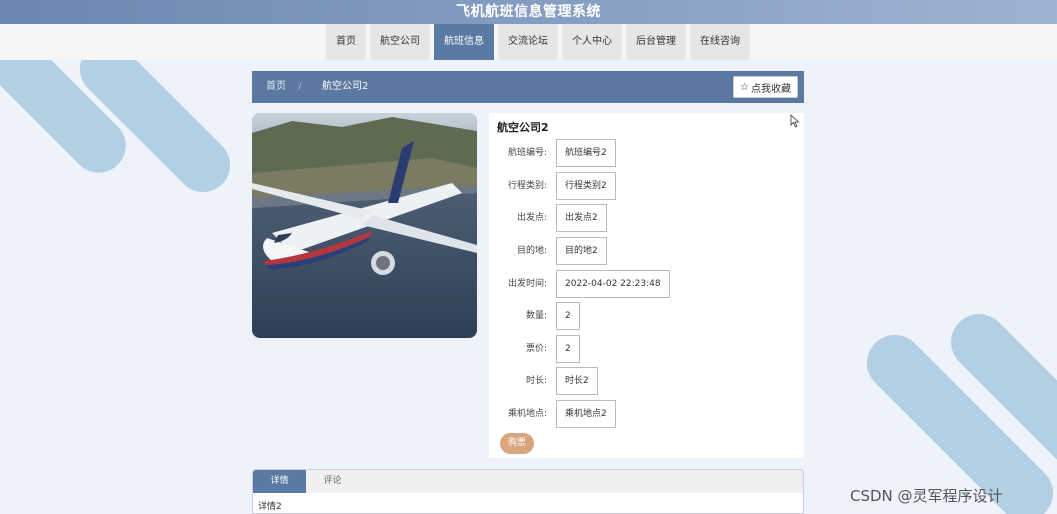 This screenshot has height=514, width=1057. Describe the element at coordinates (276, 87) in the screenshot. I see `breadcrumb-home: 首页` at that location.